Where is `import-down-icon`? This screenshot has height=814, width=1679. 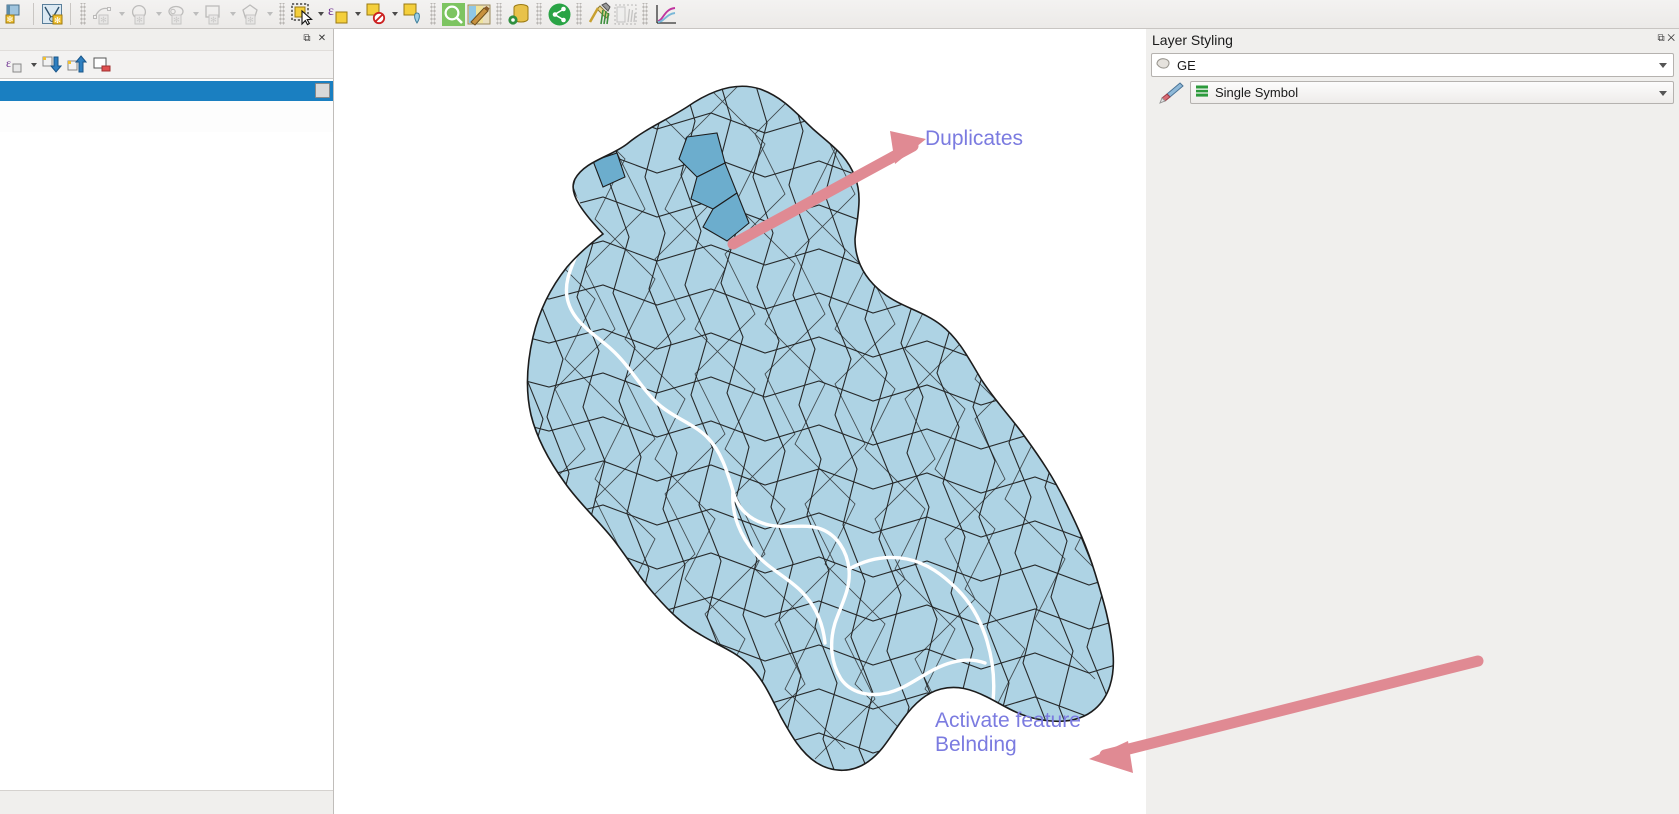
import-down-icon is located at coordinates (51, 65).